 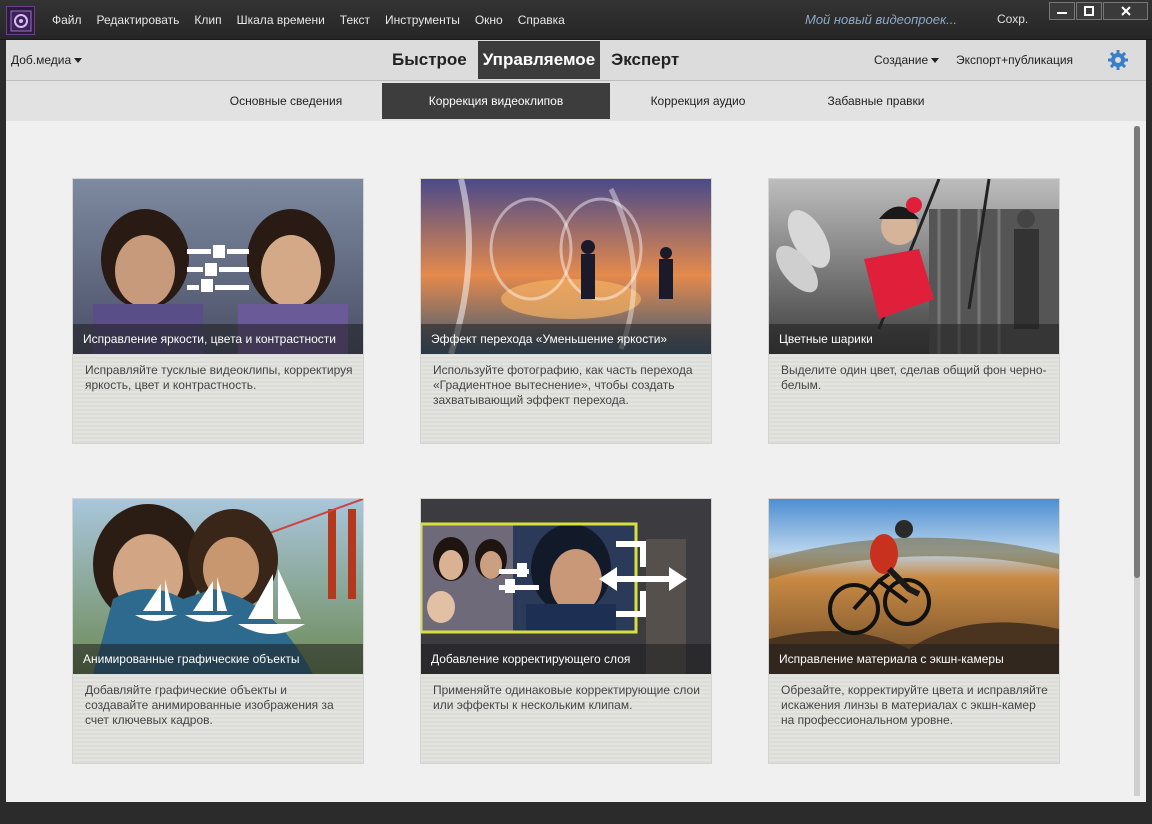 What do you see at coordinates (566, 659) in the screenshot?
I see `card-title: Добавление корректирующего слоя` at bounding box center [566, 659].